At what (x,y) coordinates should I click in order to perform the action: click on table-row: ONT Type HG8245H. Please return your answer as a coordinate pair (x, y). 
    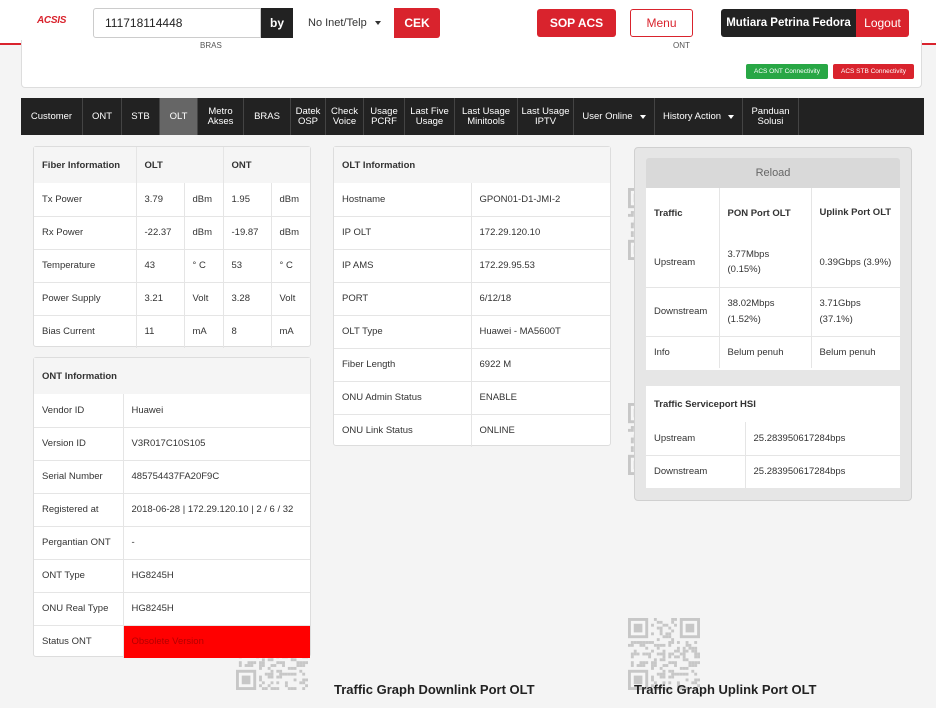
    Looking at the image, I should click on (172, 575).